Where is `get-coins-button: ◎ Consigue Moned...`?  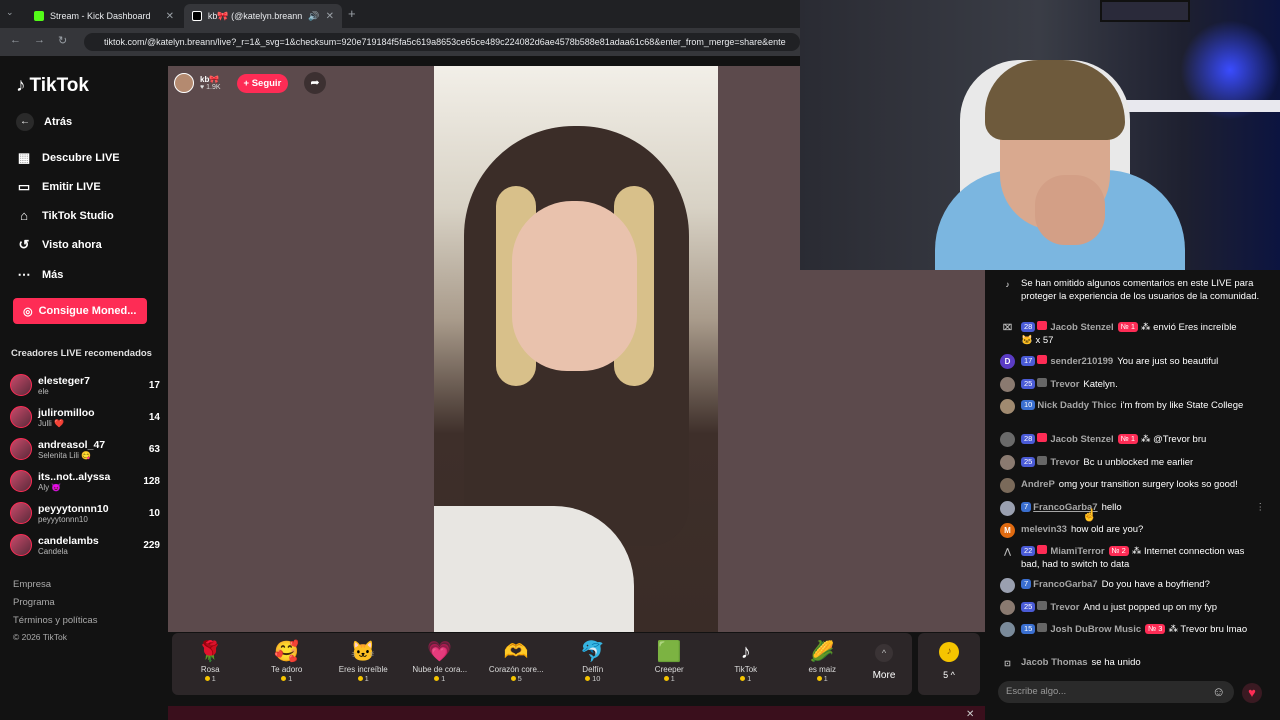 get-coins-button: ◎ Consigue Moned... is located at coordinates (80, 311).